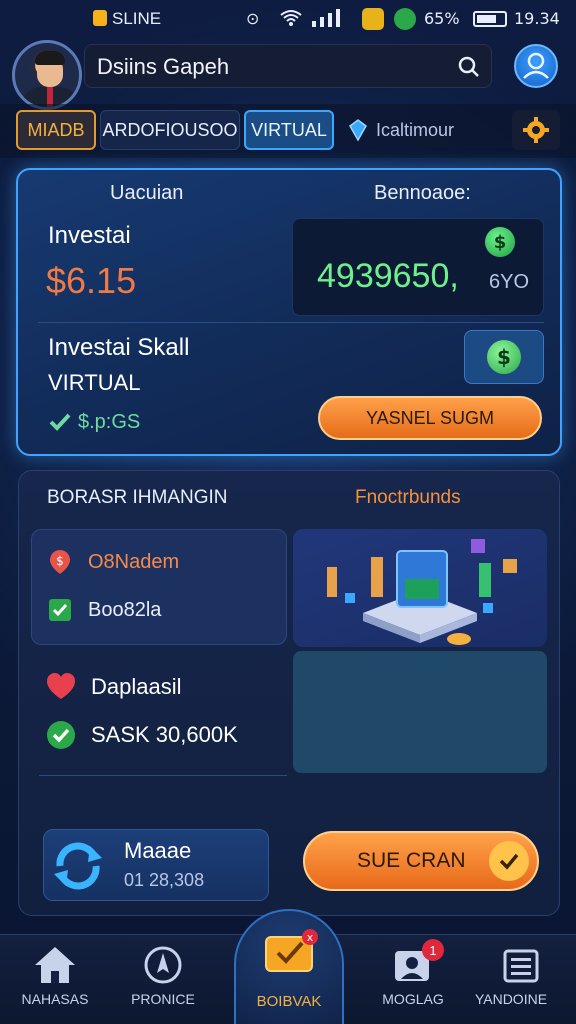 This screenshot has width=576, height=1024. Describe the element at coordinates (158, 850) in the screenshot. I see `mode-title: Maaae` at that location.